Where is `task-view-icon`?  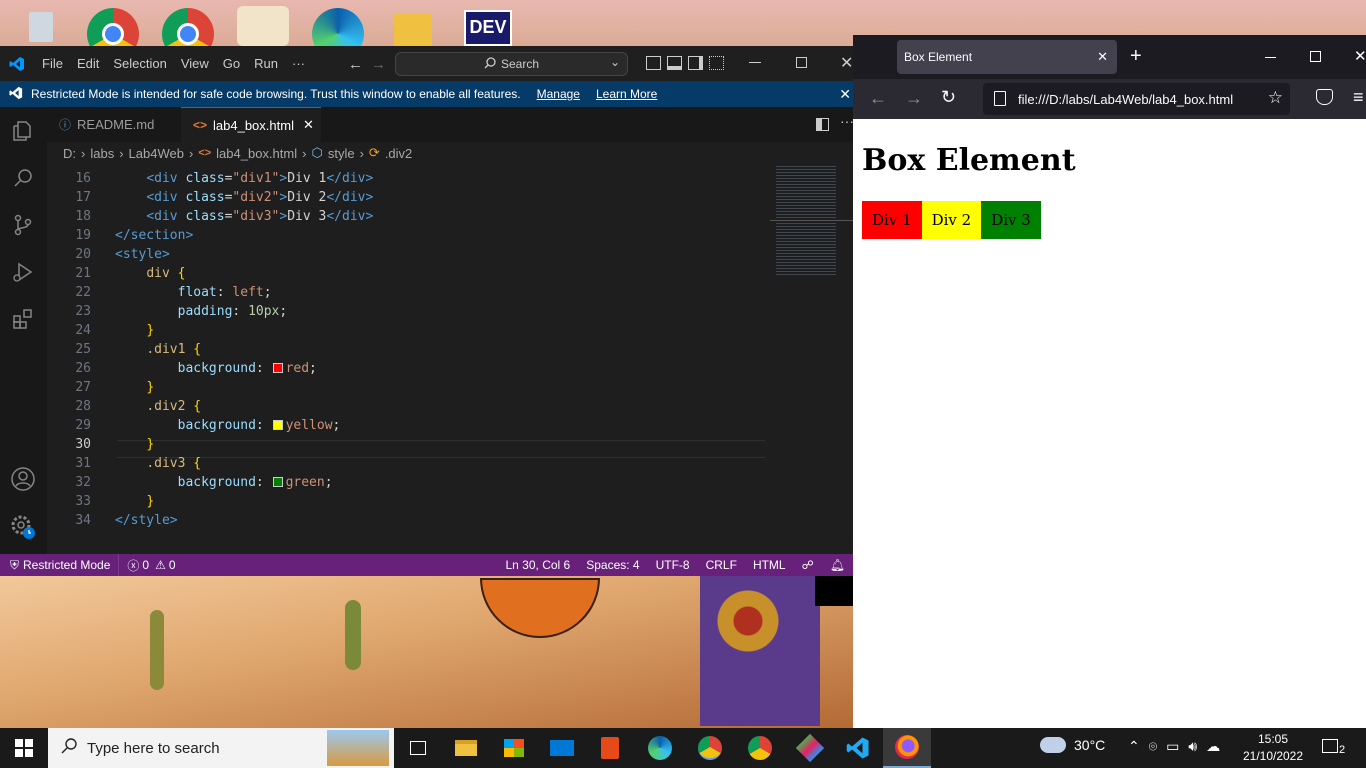
task-view-icon is located at coordinates (418, 748).